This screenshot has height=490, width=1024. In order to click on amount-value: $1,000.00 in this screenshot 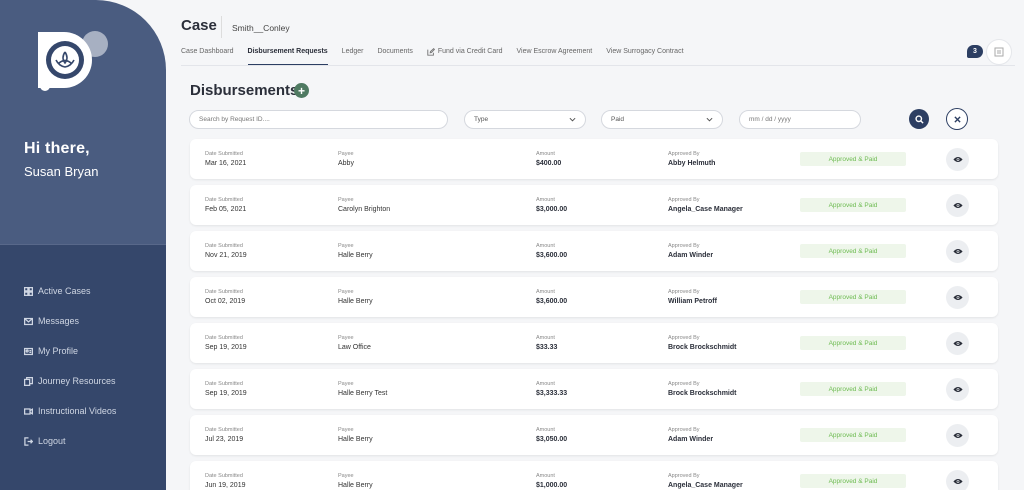, I will do `click(552, 485)`.